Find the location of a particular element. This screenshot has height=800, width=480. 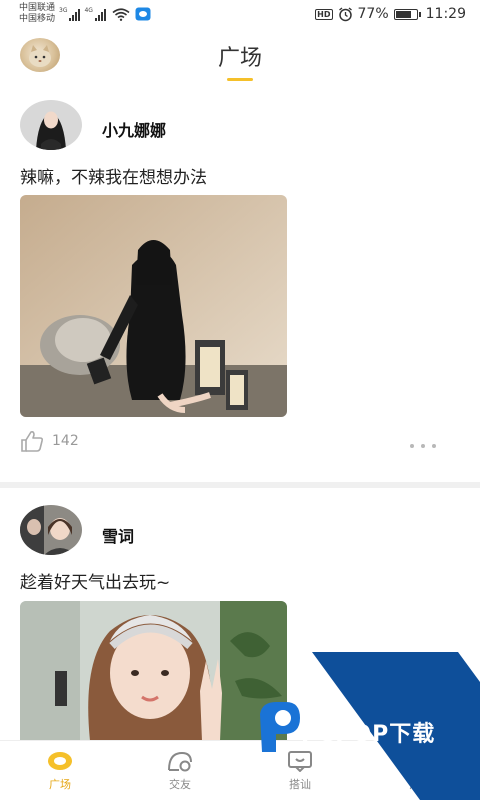

bottom-nav: 广场 交友 搭讪 消息 is located at coordinates (240, 770).